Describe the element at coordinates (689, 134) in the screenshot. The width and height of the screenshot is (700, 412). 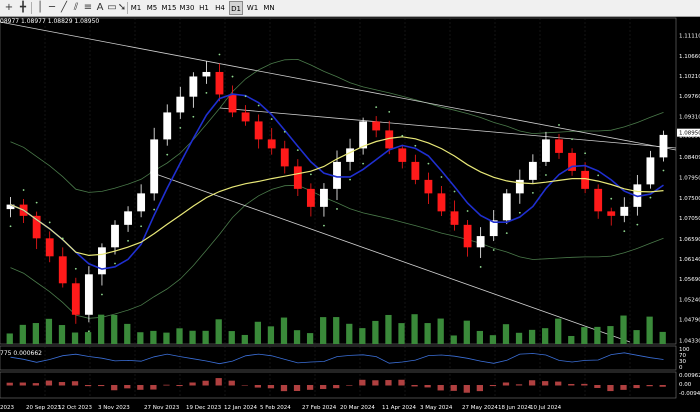
I see `current-price-label: 1.08950` at that location.